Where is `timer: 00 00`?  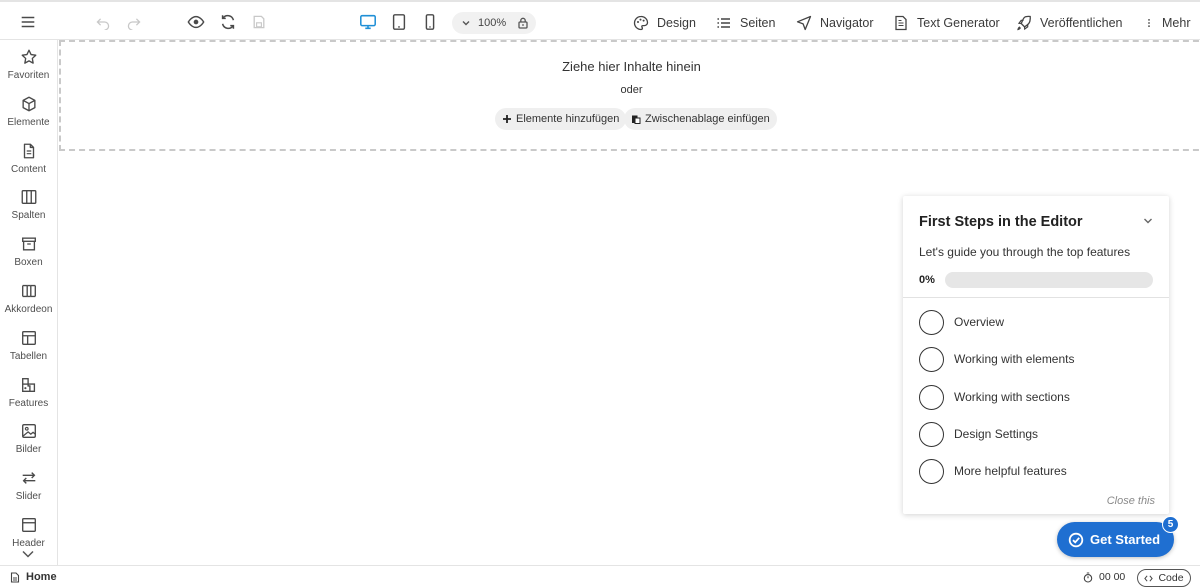
timer: 00 00 is located at coordinates (1104, 577).